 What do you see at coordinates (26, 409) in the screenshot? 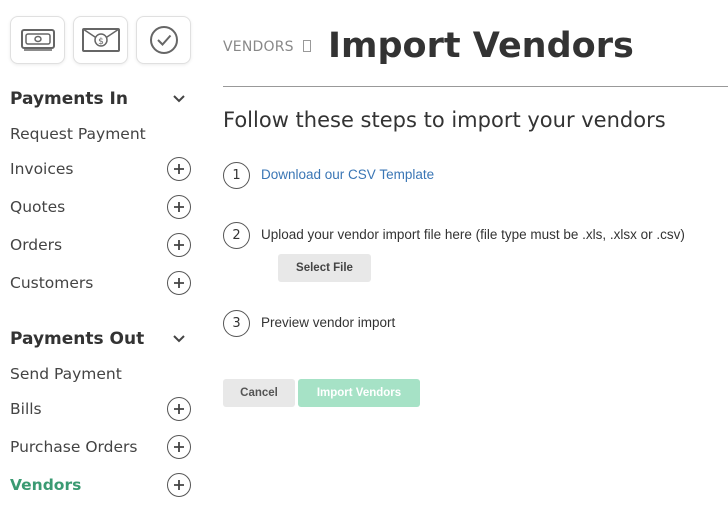
I see `sidebar-item-bills: Bills` at bounding box center [26, 409].